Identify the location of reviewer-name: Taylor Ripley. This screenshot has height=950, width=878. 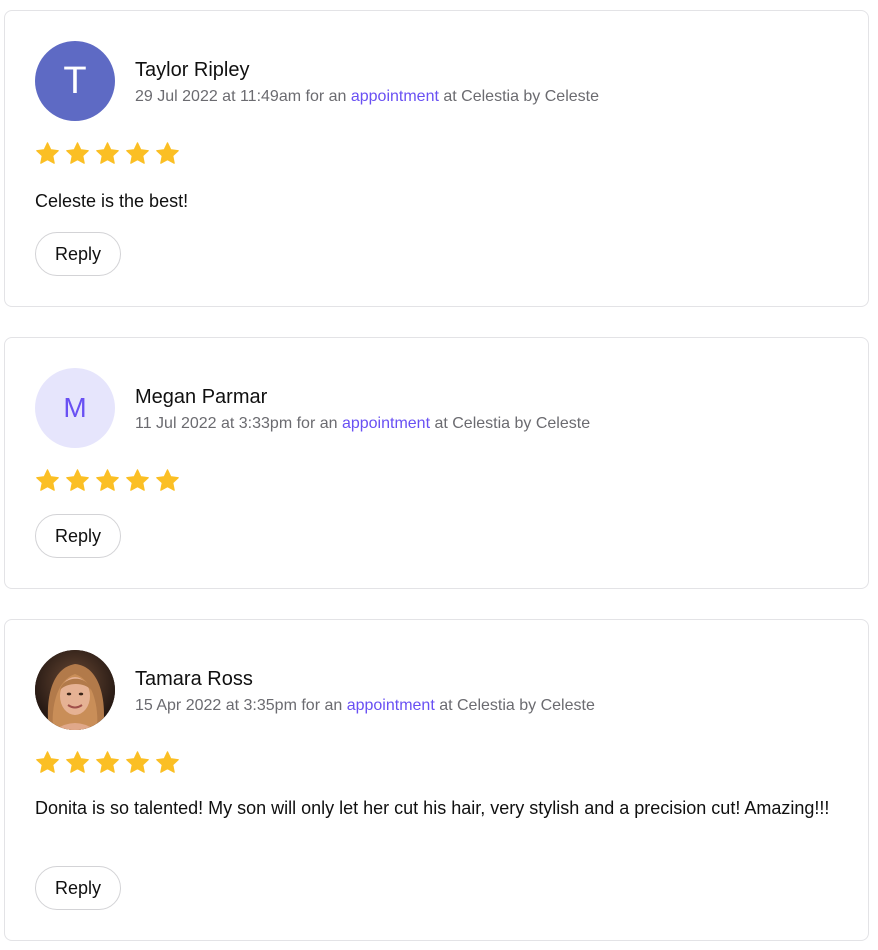
(192, 70).